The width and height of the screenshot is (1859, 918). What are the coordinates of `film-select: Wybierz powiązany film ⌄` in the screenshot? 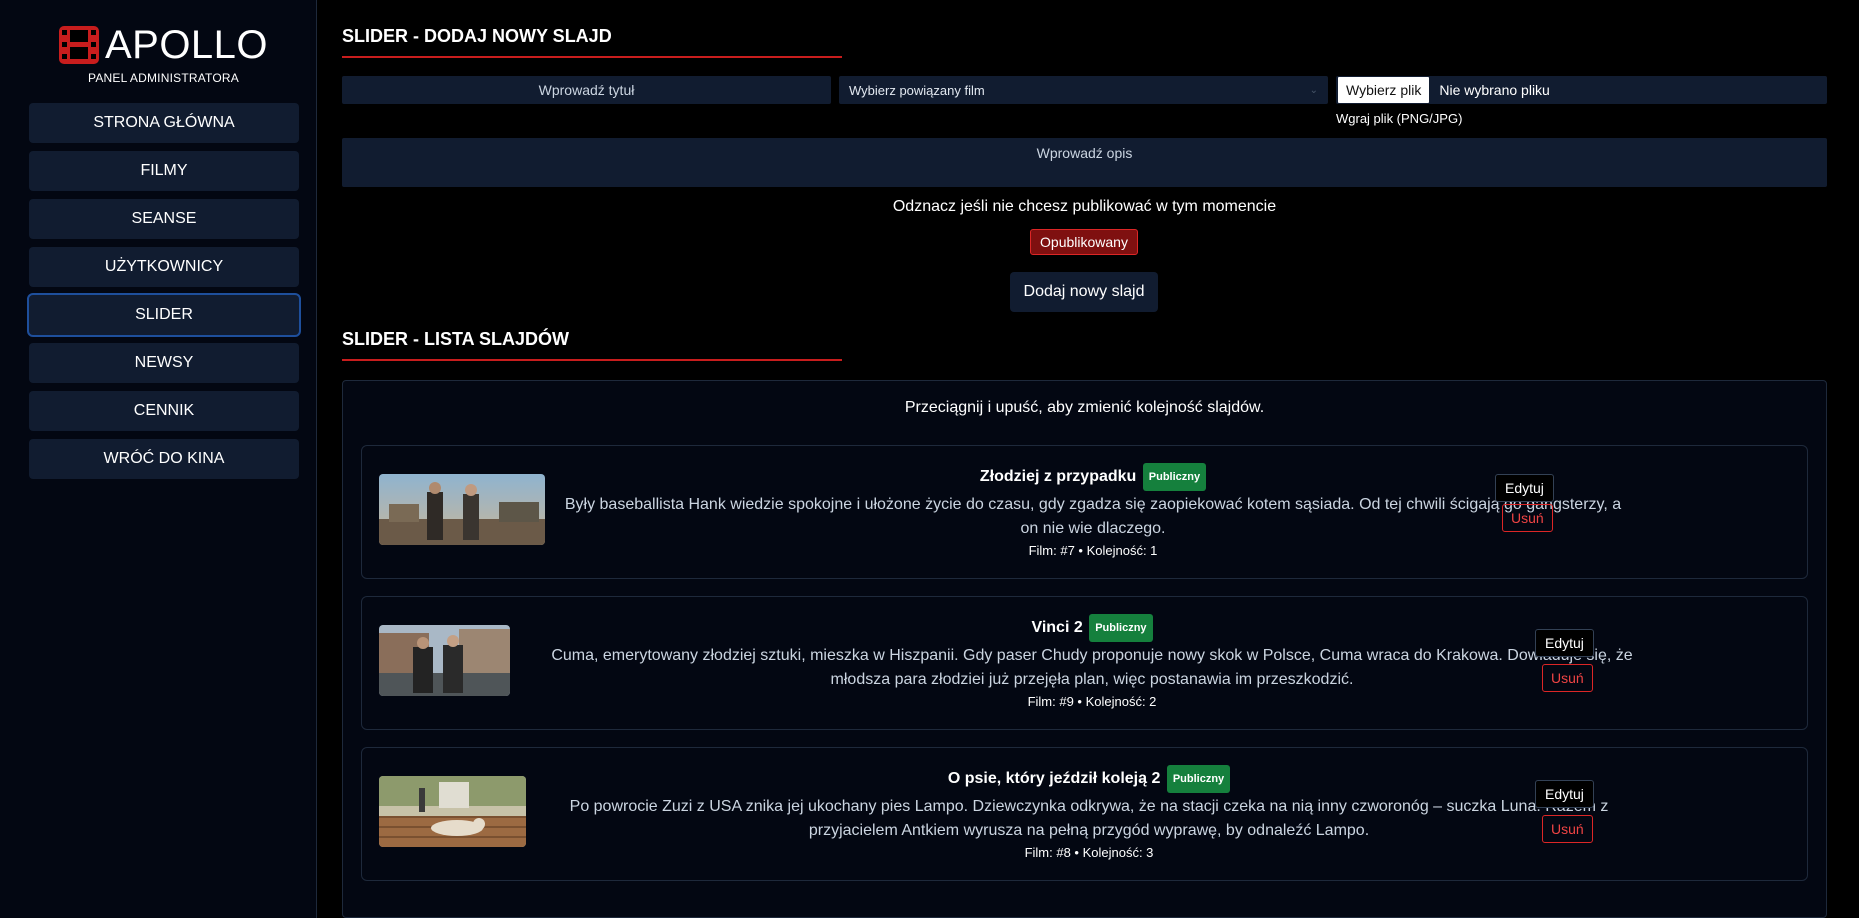 It's located at (1083, 90).